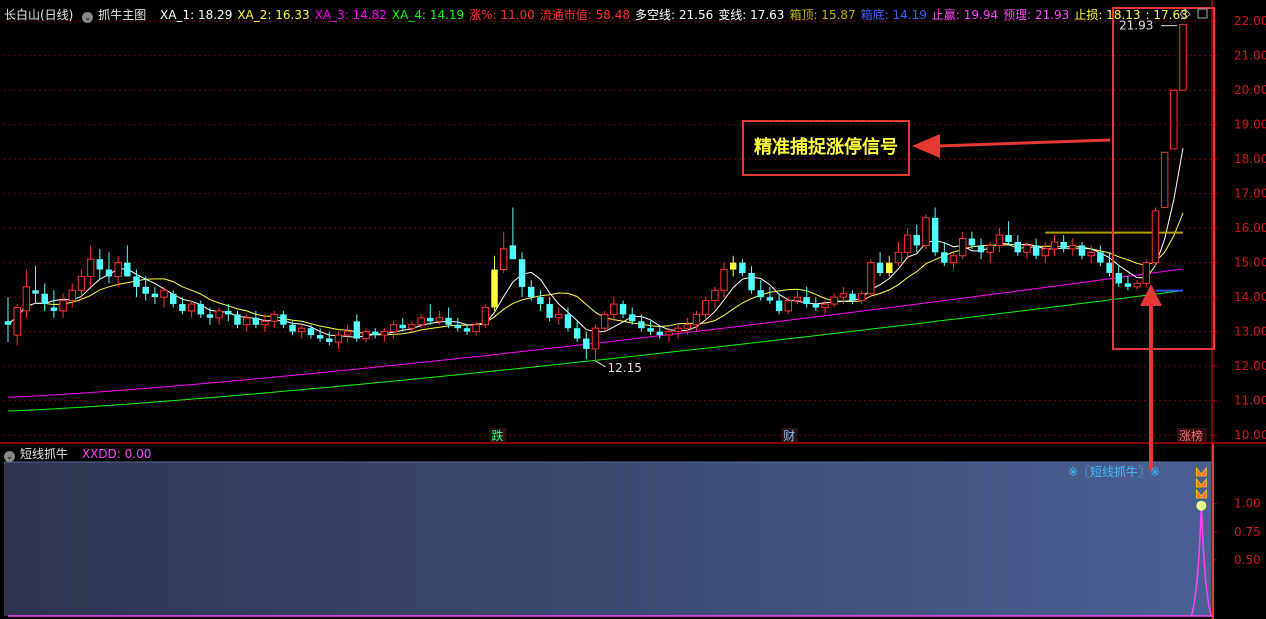 This screenshot has width=1266, height=619. I want to click on y-tick-label-2: 20.00, so click(1250, 90).